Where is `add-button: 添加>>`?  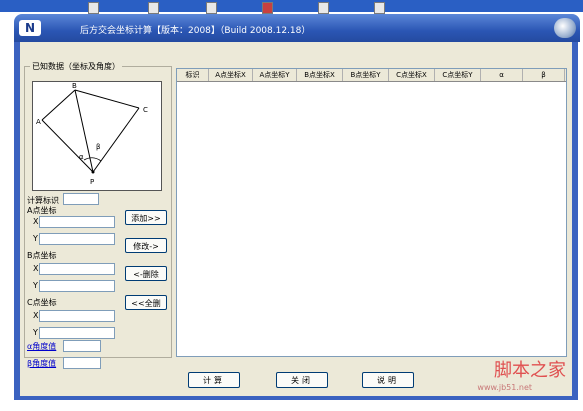 add-button: 添加>> is located at coordinates (146, 217).